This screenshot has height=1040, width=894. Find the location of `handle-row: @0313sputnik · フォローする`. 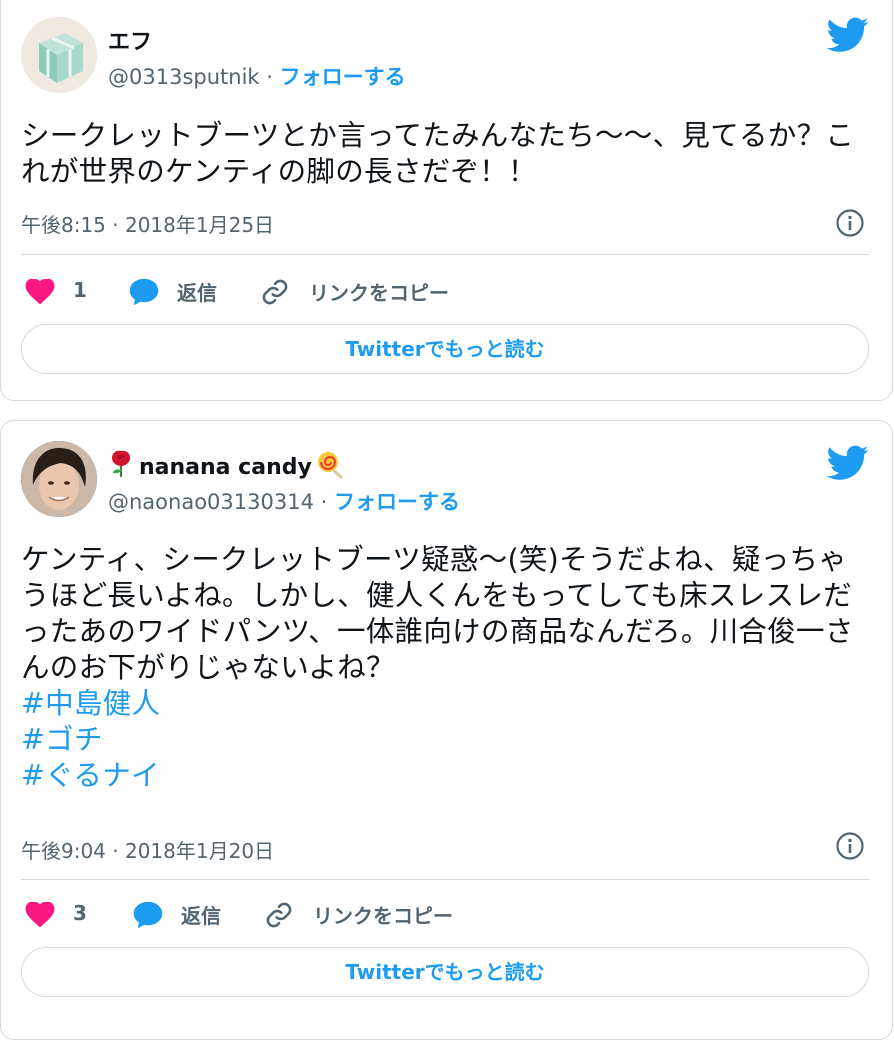

handle-row: @0313sputnik · フォローする is located at coordinates (257, 76).